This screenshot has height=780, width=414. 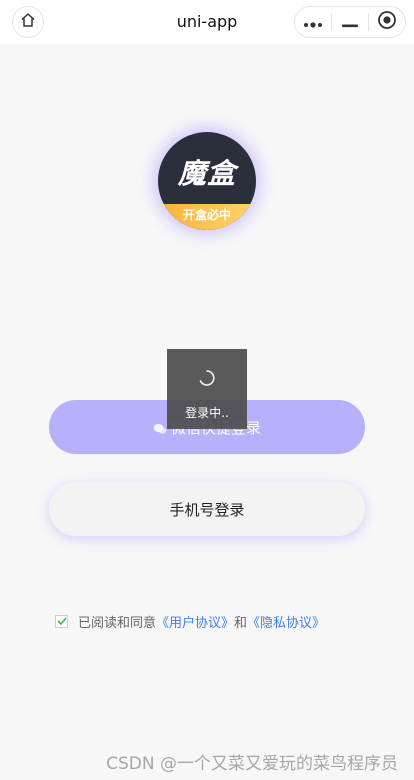 I want to click on more-dots-icon, so click(x=313, y=22).